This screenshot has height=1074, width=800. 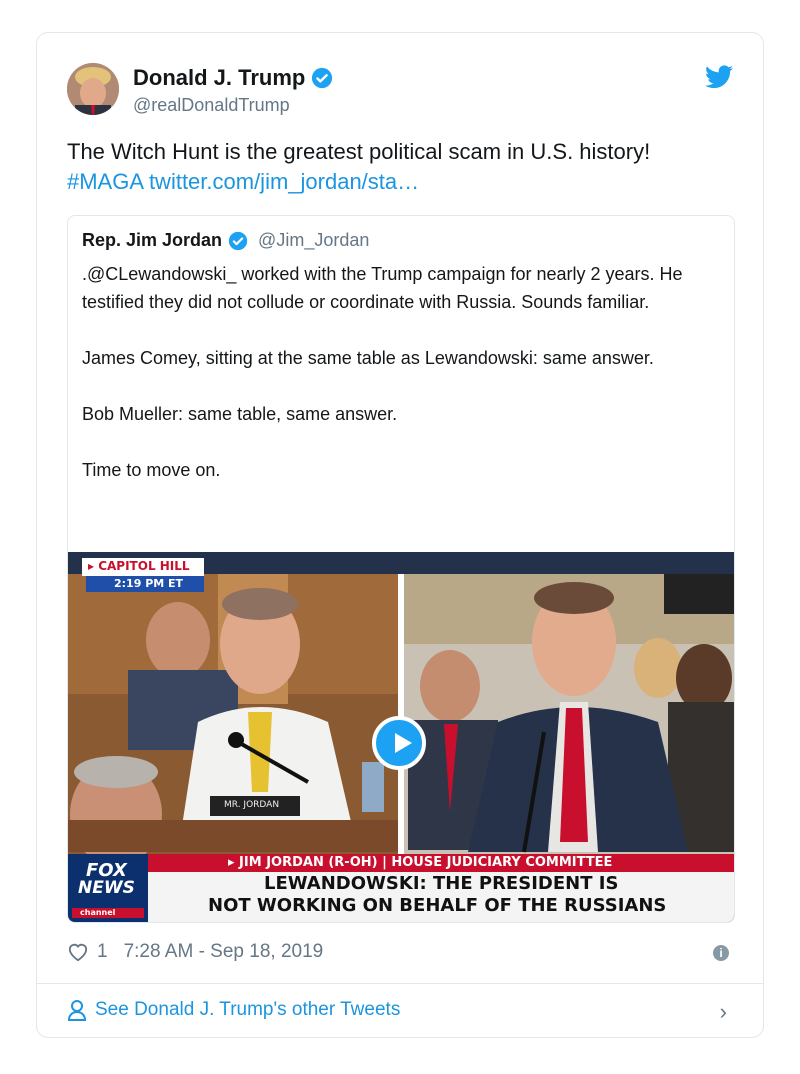 I want to click on see-other-tweets-label: See Donald J. Trump's other Tweets, so click(x=247, y=1010).